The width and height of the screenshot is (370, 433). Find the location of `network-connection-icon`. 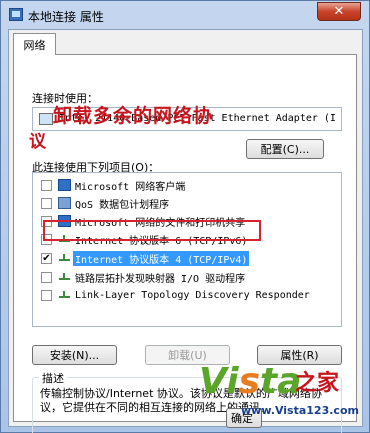

network-connection-icon is located at coordinates (16, 14).